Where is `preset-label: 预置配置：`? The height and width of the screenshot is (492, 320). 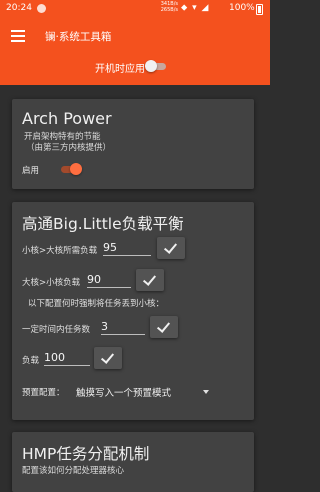 preset-label: 预置配置： is located at coordinates (43, 393).